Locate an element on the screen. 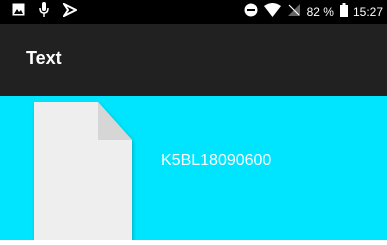 Image resolution: width=387 pixels, height=245 pixels. clock: 15:27 is located at coordinates (367, 12).